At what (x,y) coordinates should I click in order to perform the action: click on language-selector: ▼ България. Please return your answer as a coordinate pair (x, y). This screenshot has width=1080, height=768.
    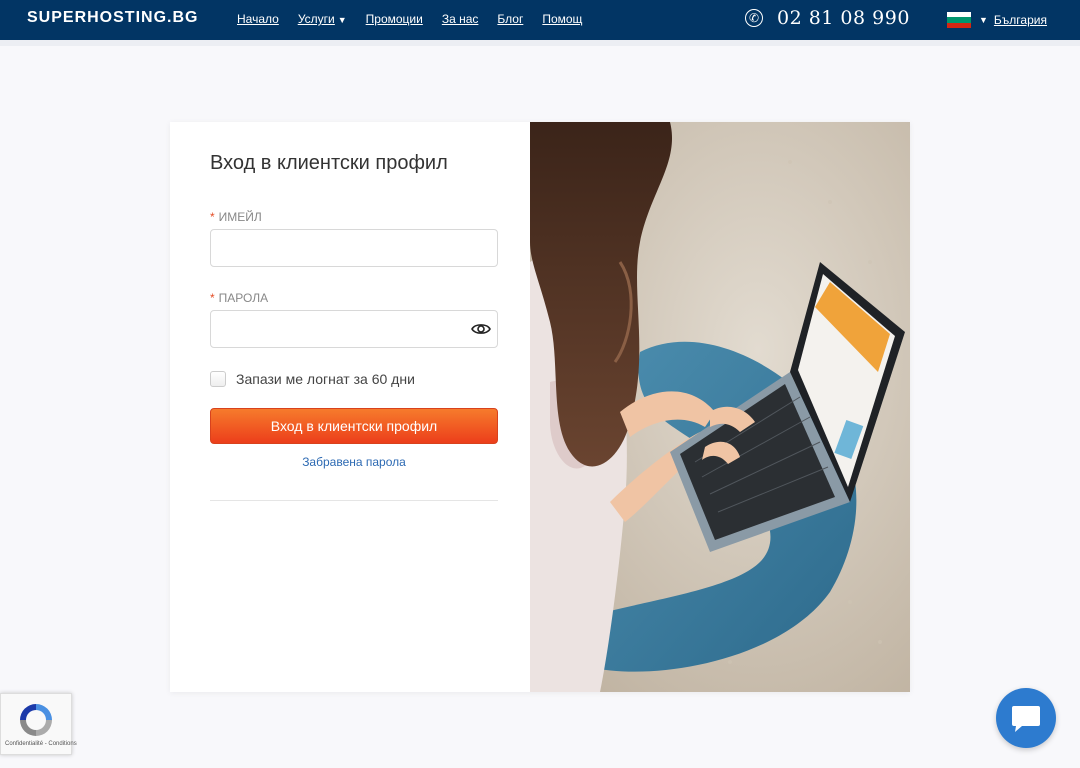
    Looking at the image, I should click on (997, 20).